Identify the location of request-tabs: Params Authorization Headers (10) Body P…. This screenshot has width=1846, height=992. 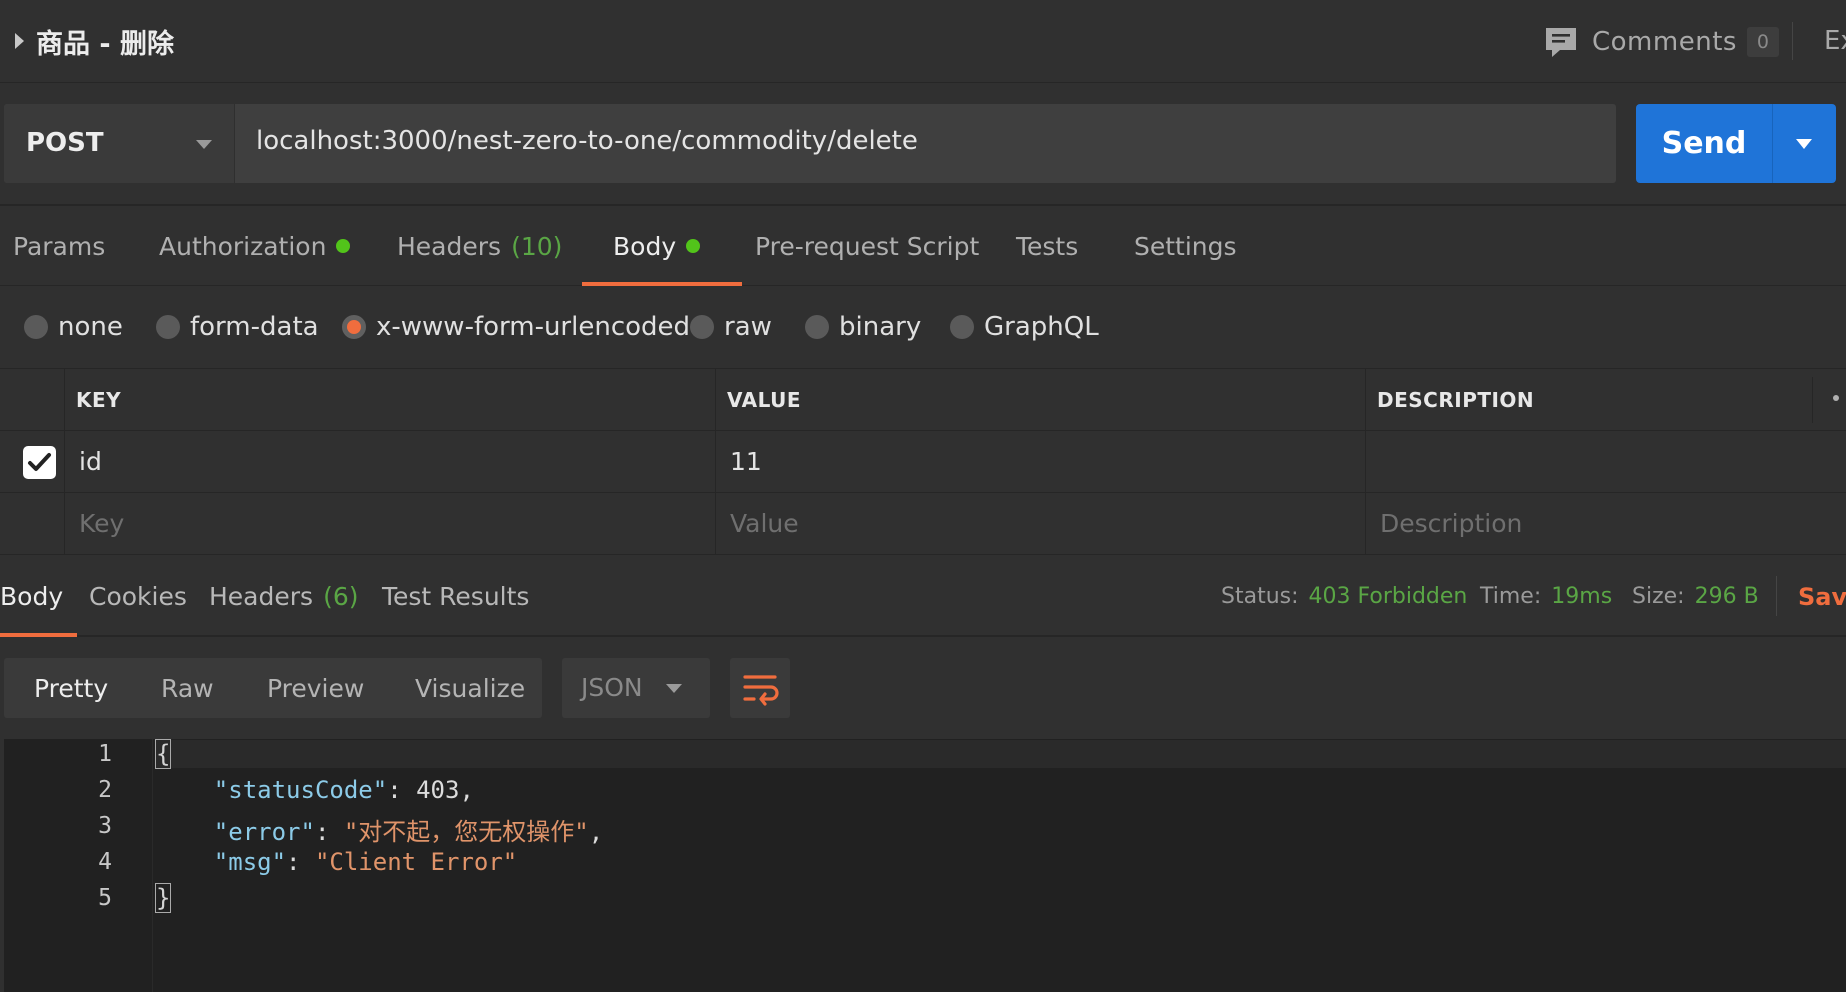
(923, 246).